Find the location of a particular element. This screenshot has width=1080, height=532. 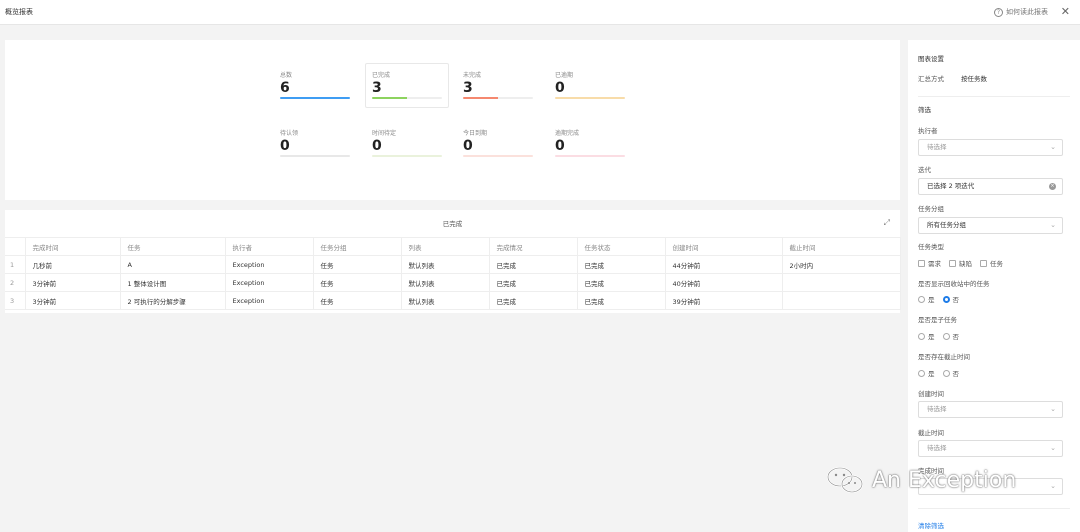

recycle-option-yes: 是 is located at coordinates (926, 299).